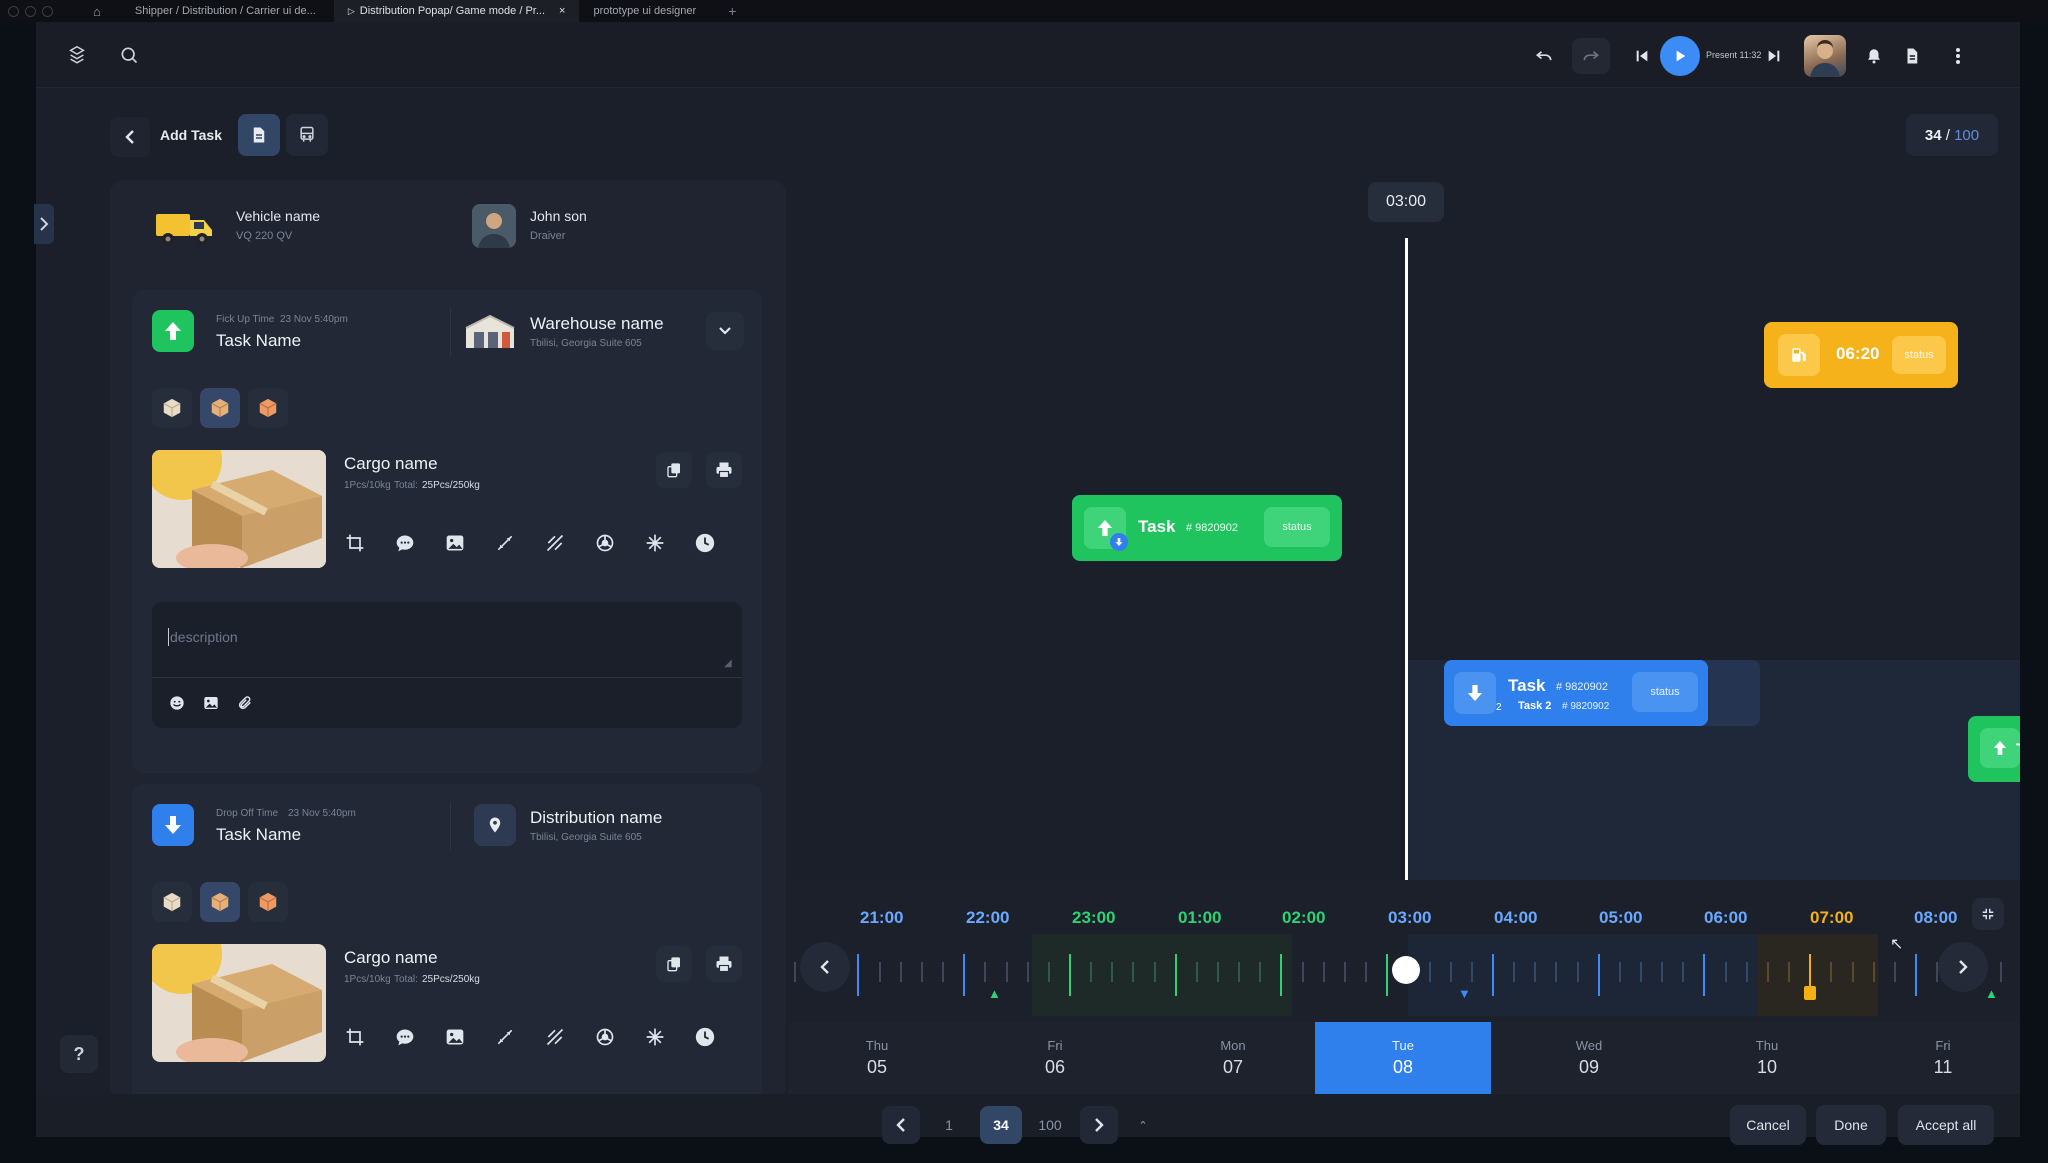  What do you see at coordinates (1994, 749) in the screenshot?
I see `task-3-card-timeline` at bounding box center [1994, 749].